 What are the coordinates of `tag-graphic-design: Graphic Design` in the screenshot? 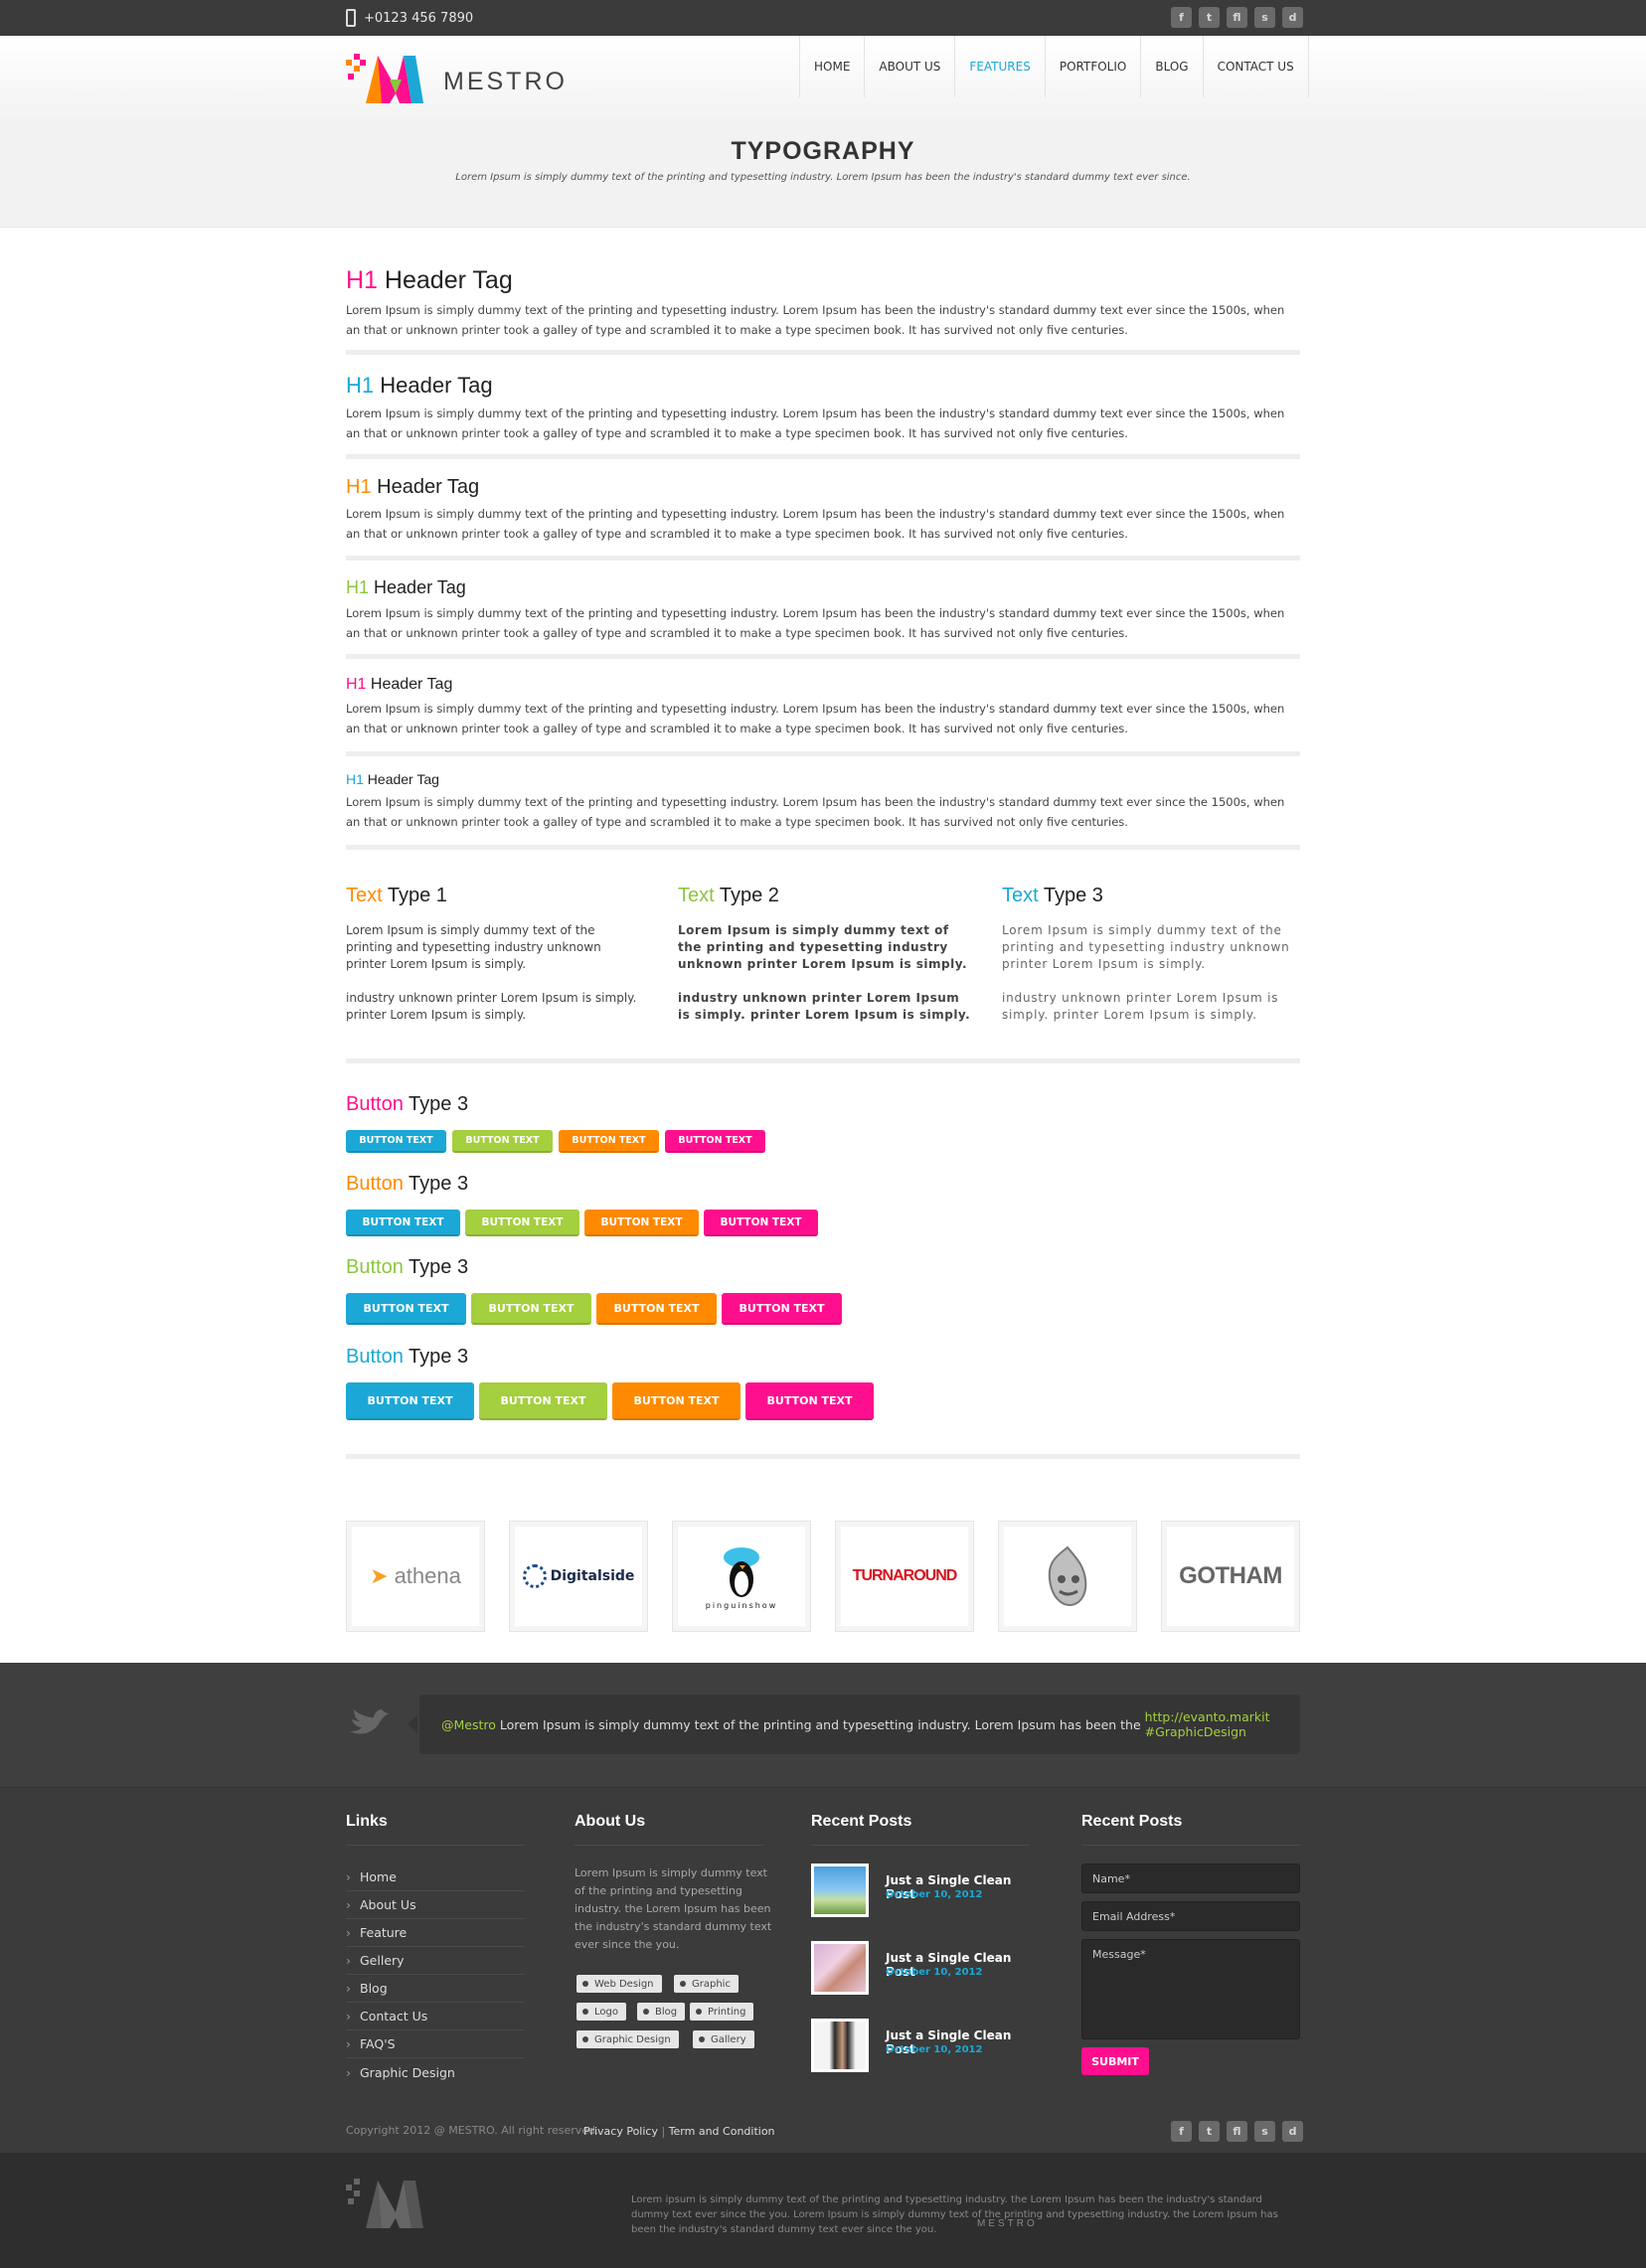 It's located at (627, 2039).